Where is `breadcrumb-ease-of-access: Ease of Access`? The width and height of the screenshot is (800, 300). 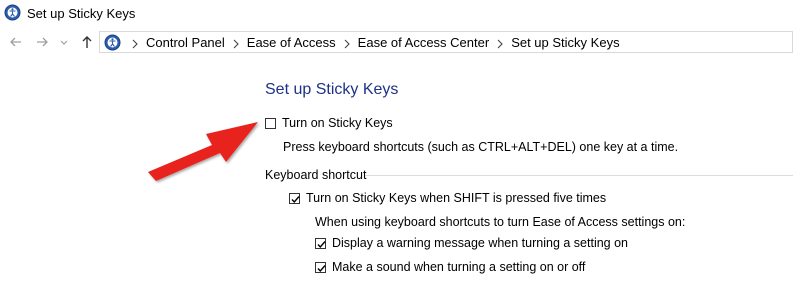
breadcrumb-ease-of-access: Ease of Access is located at coordinates (291, 42).